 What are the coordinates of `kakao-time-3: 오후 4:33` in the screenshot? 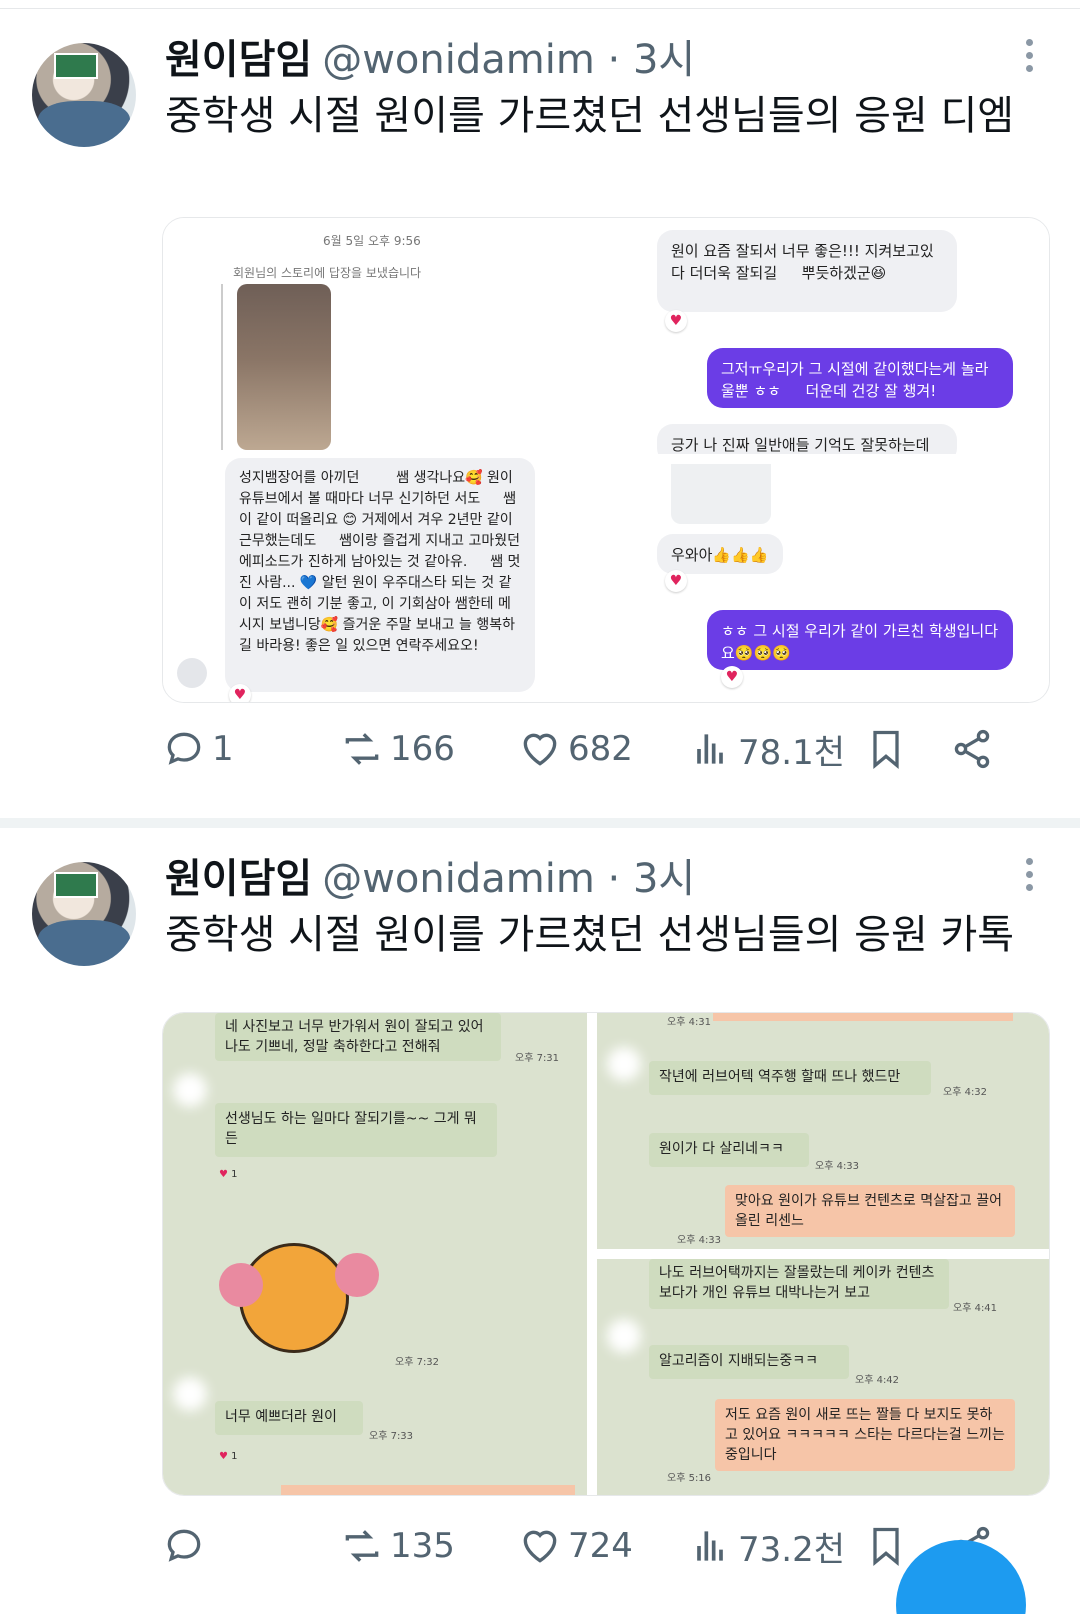 It's located at (699, 1240).